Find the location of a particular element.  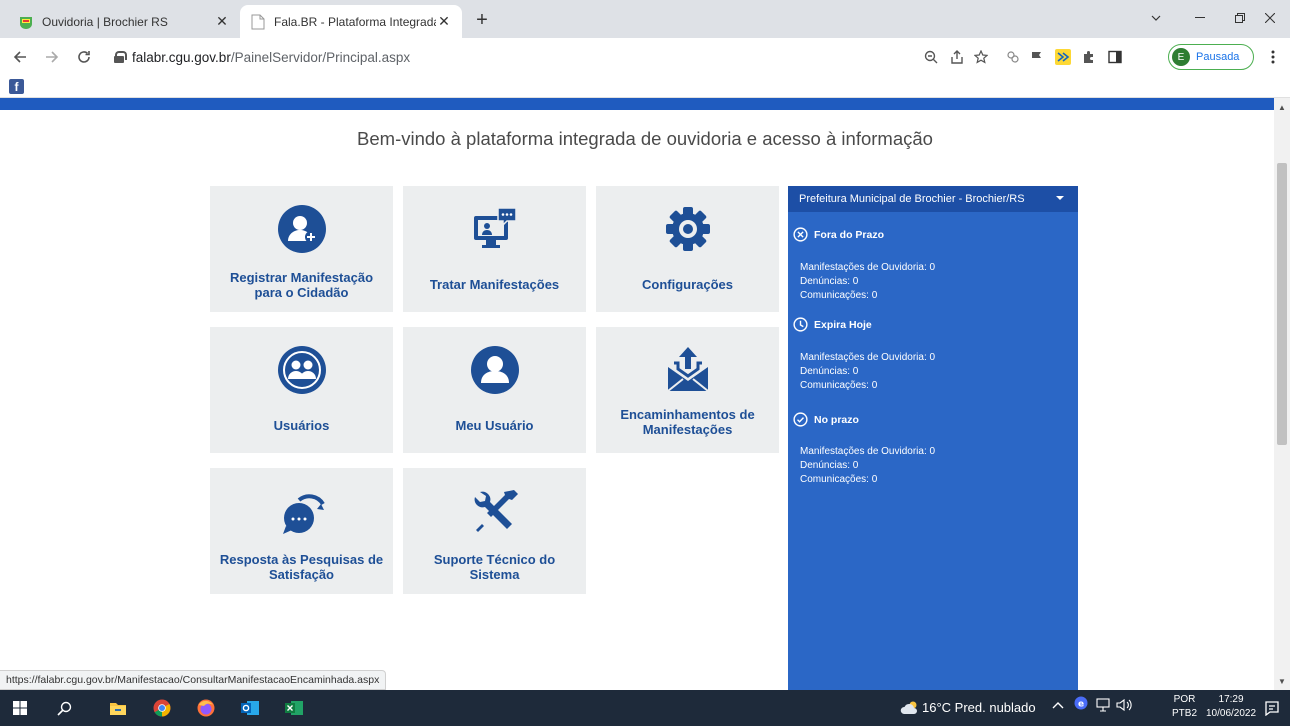

clock-icon is located at coordinates (800, 324).